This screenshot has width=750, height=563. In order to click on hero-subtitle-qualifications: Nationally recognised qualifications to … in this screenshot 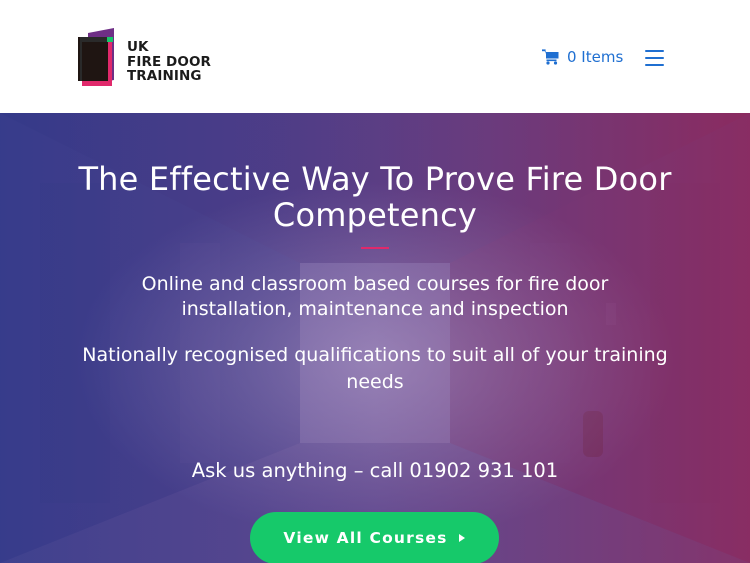, I will do `click(375, 368)`.